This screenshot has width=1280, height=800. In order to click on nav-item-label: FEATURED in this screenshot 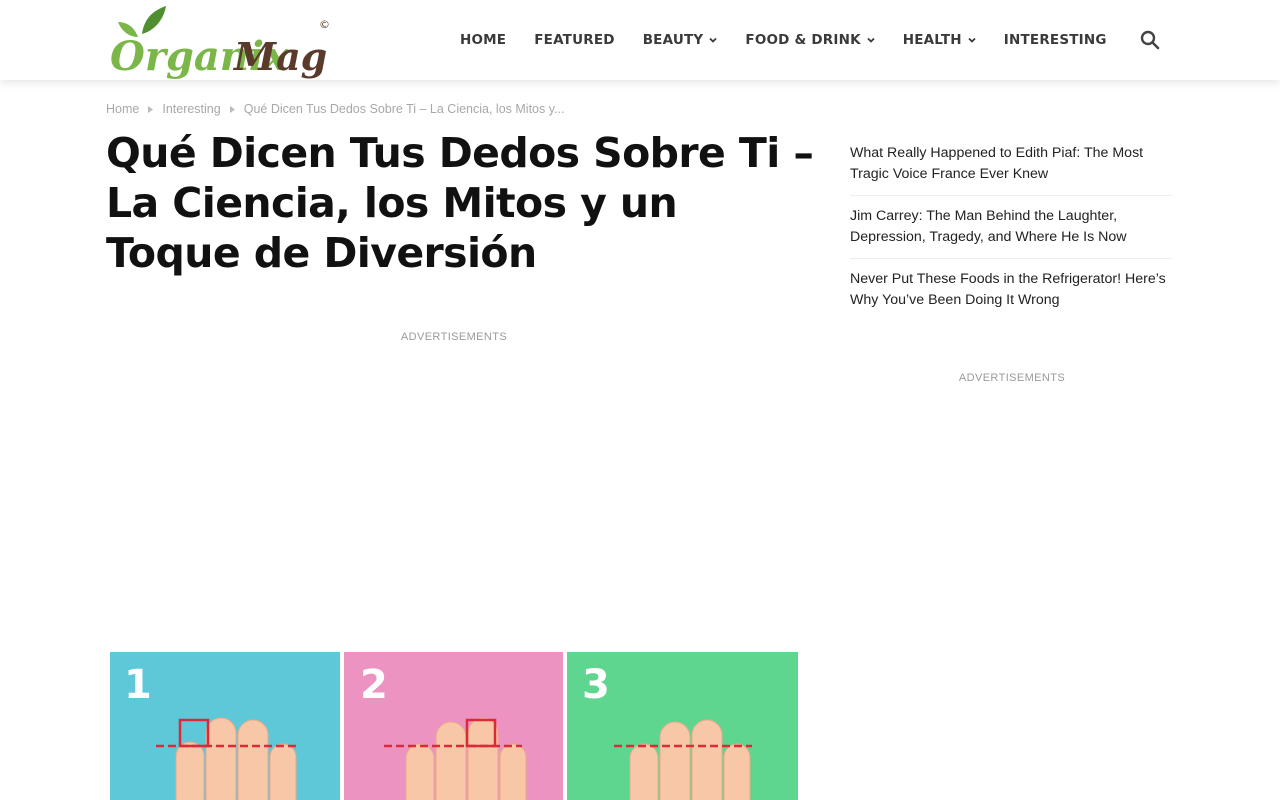, I will do `click(574, 40)`.